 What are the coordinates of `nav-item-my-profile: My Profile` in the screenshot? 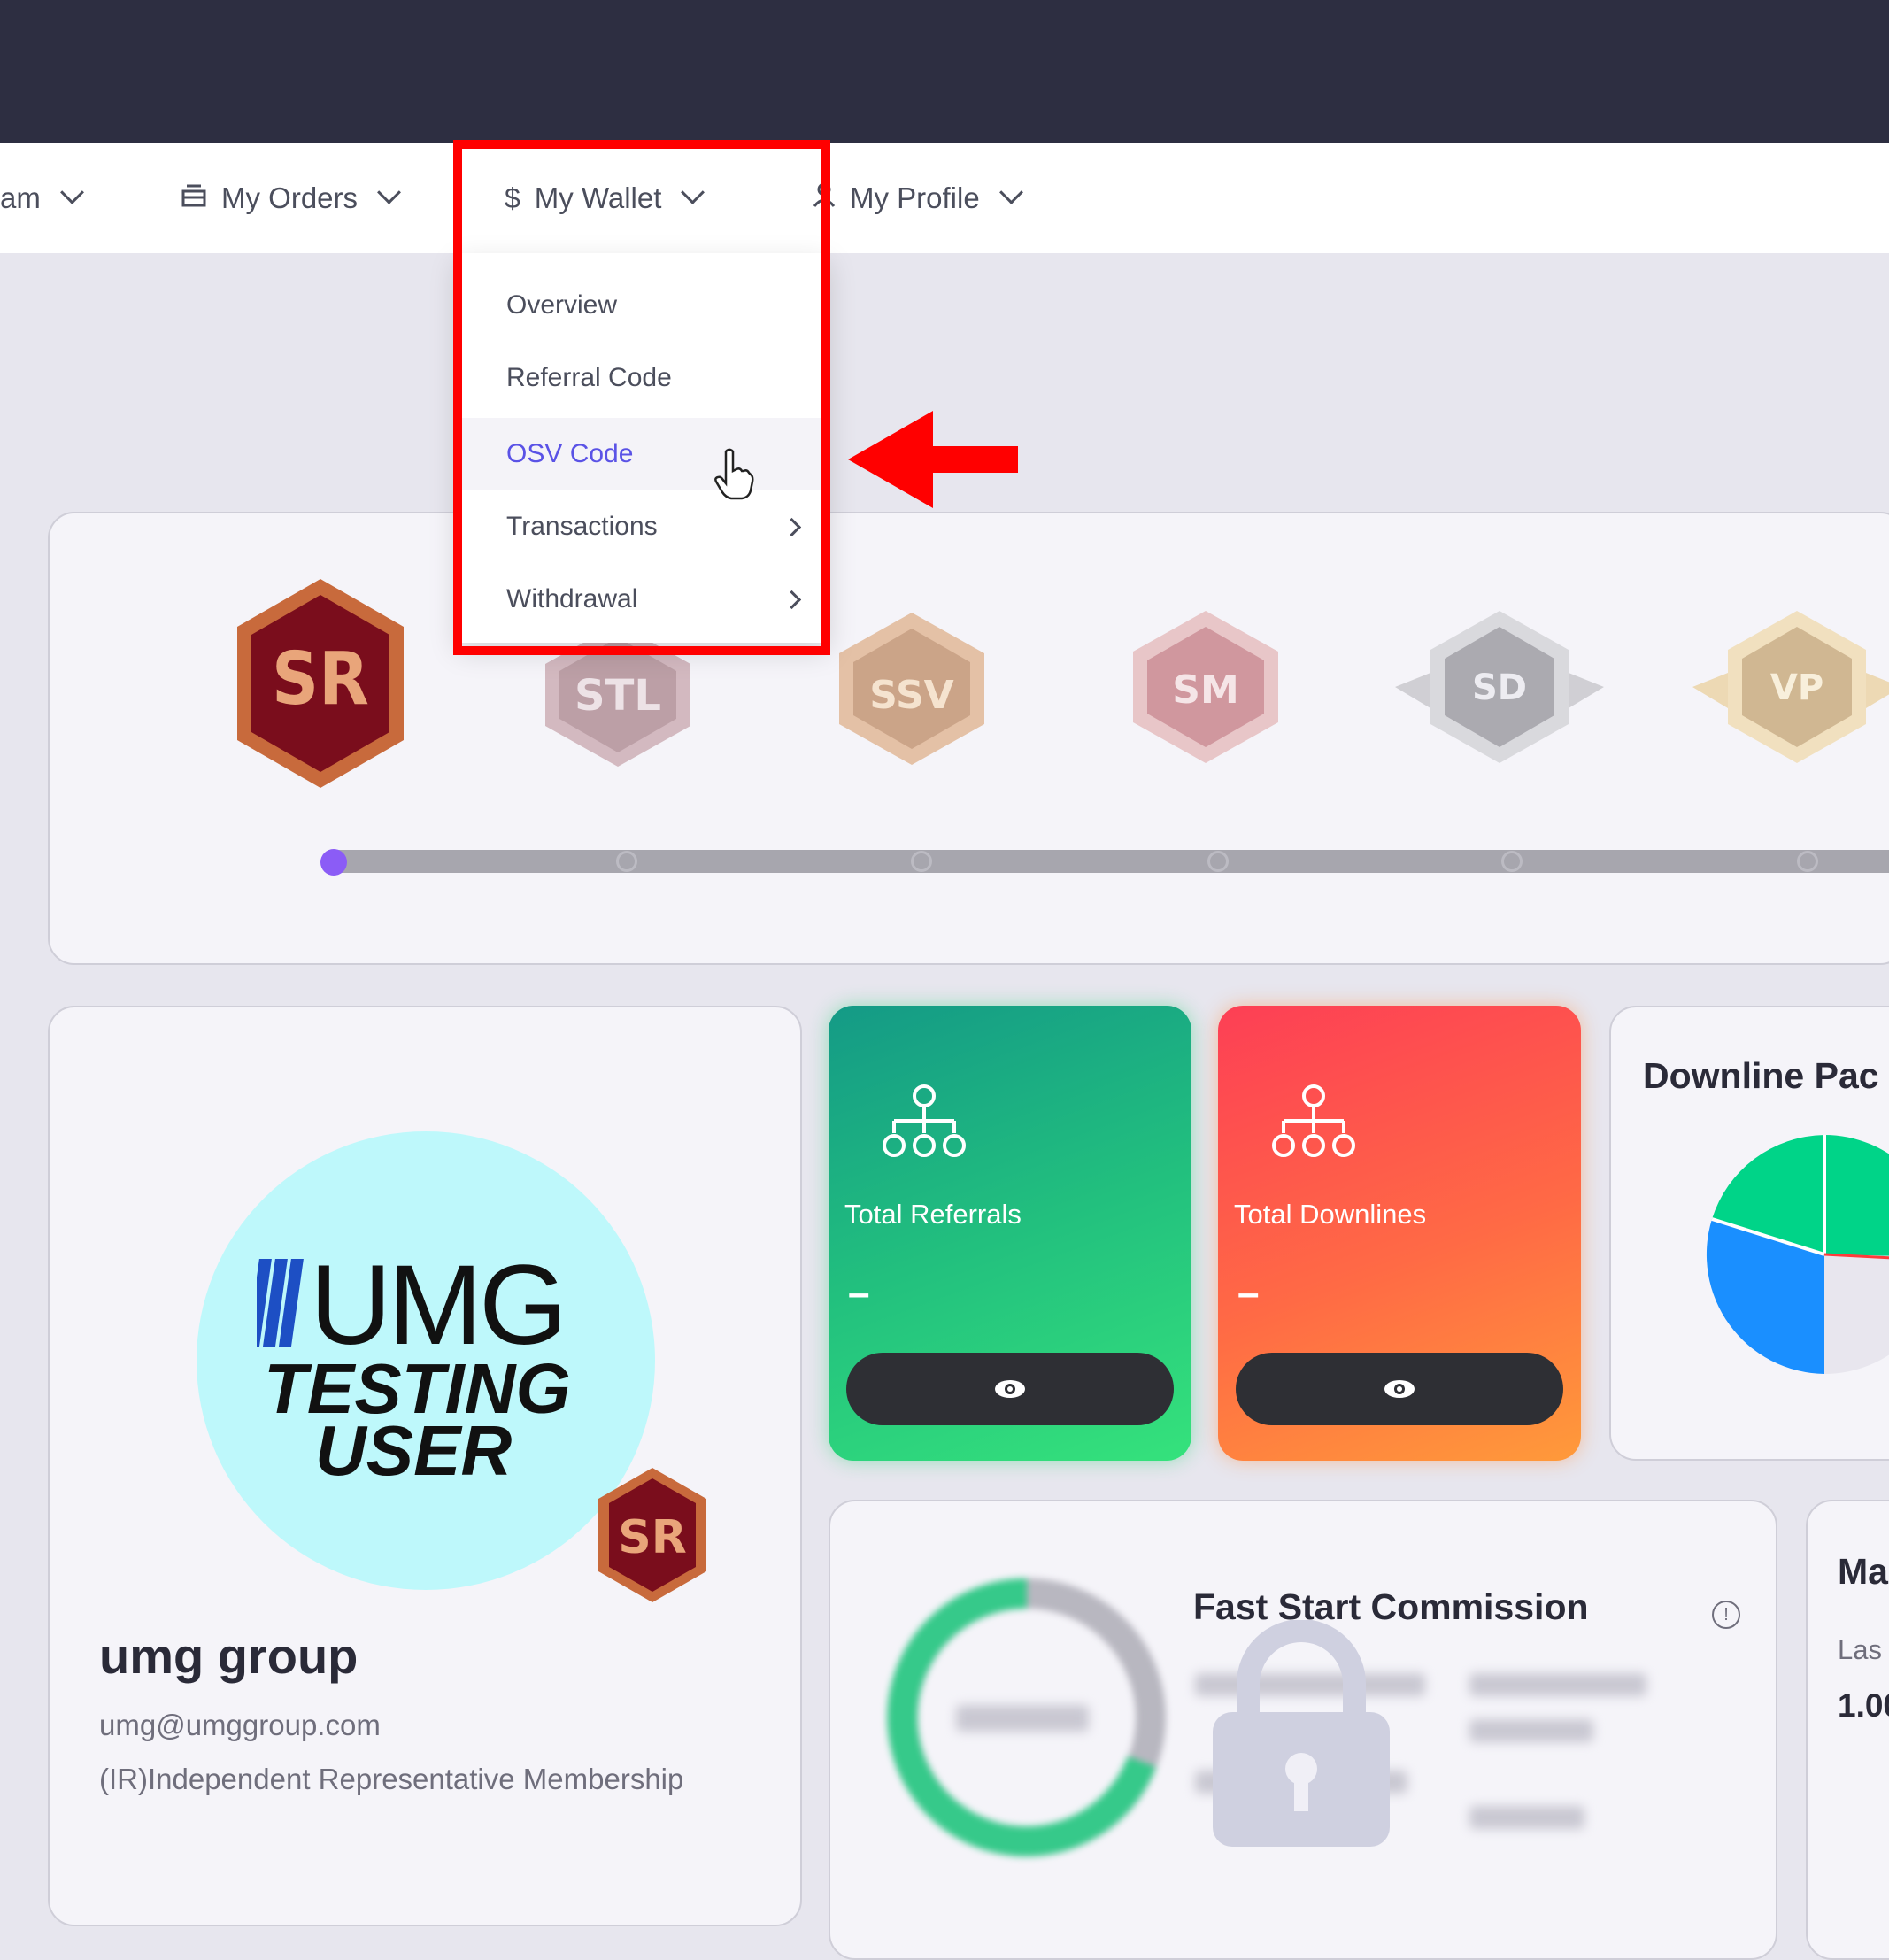 It's located at (918, 198).